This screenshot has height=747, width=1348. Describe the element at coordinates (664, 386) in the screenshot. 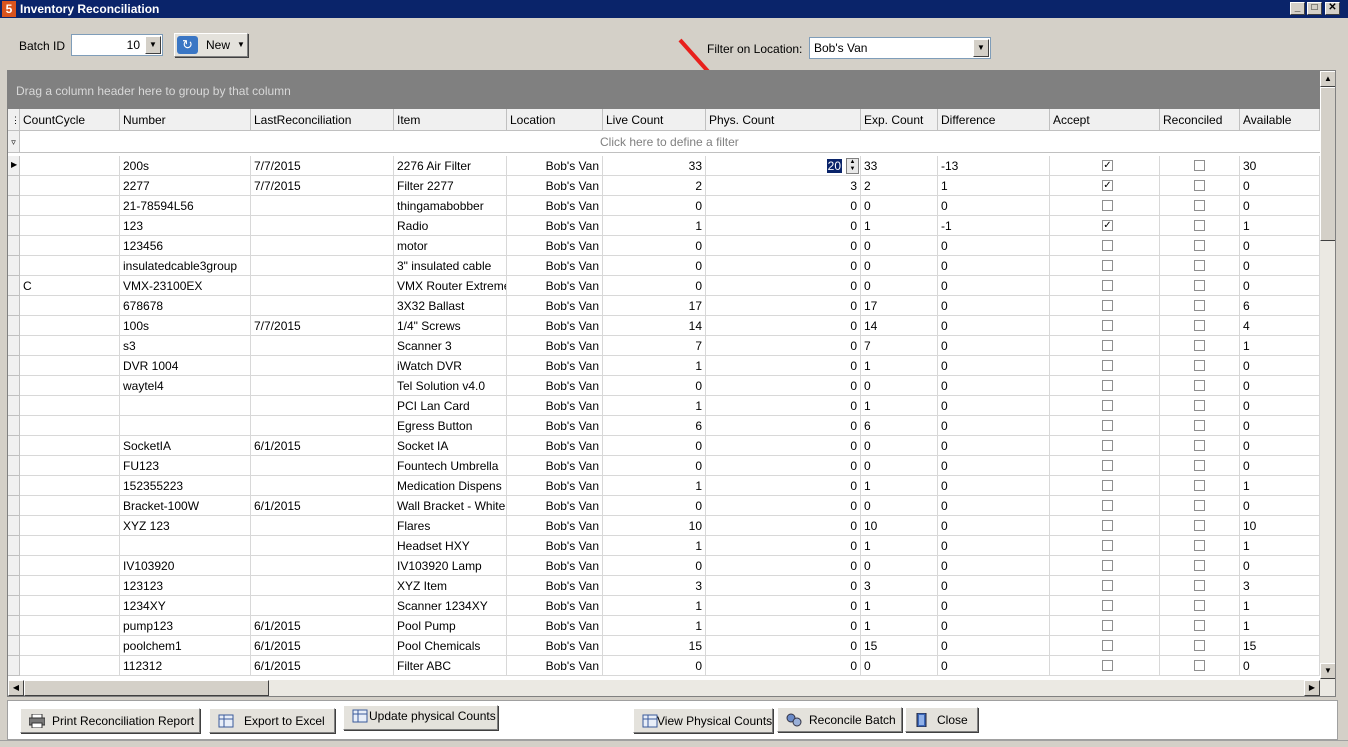

I see `table-row: waytel4 Tel Solution v4.0 Bob's Van 0 0 0 0 0` at that location.